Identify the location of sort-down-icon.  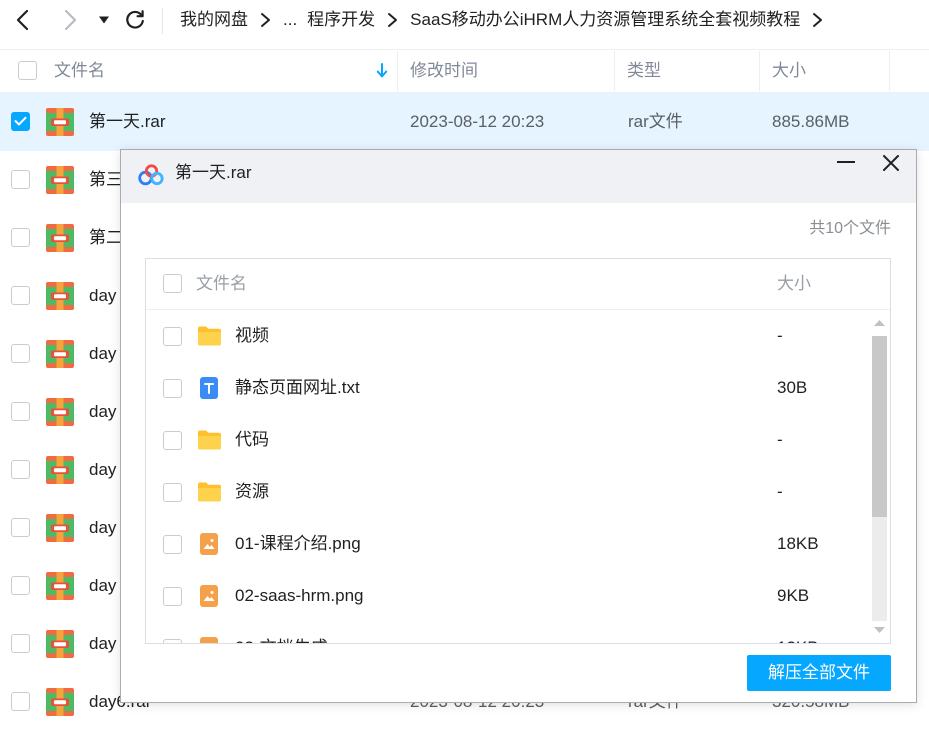
(382, 71).